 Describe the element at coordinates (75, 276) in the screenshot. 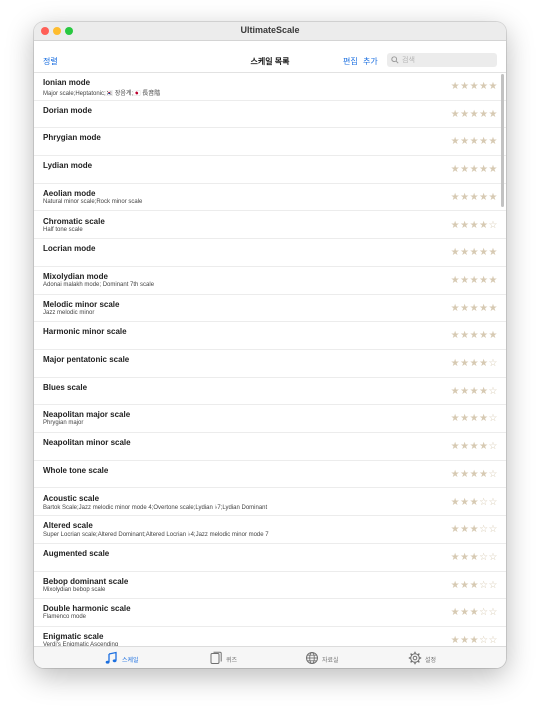

I see `scale-name: Mixolydian mode` at that location.